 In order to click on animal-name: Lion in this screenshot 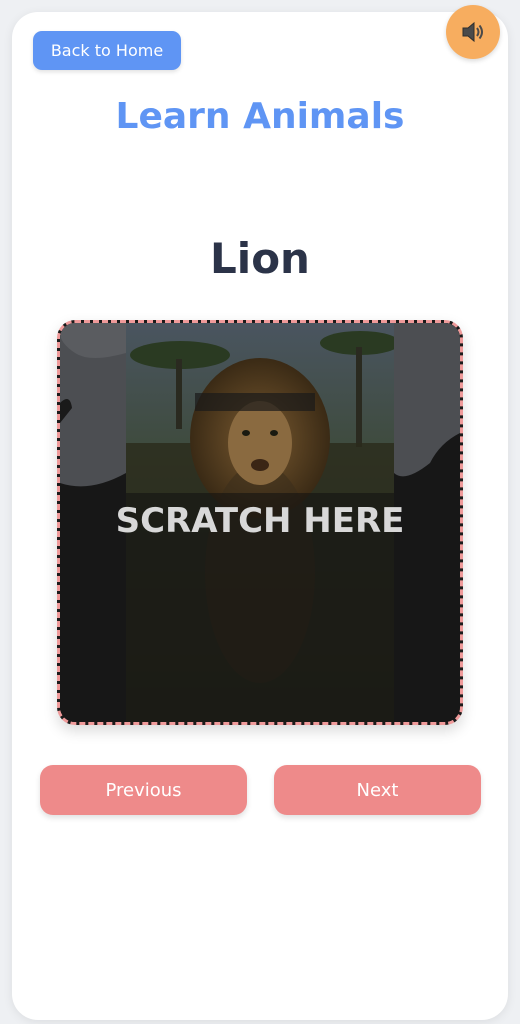, I will do `click(260, 258)`.